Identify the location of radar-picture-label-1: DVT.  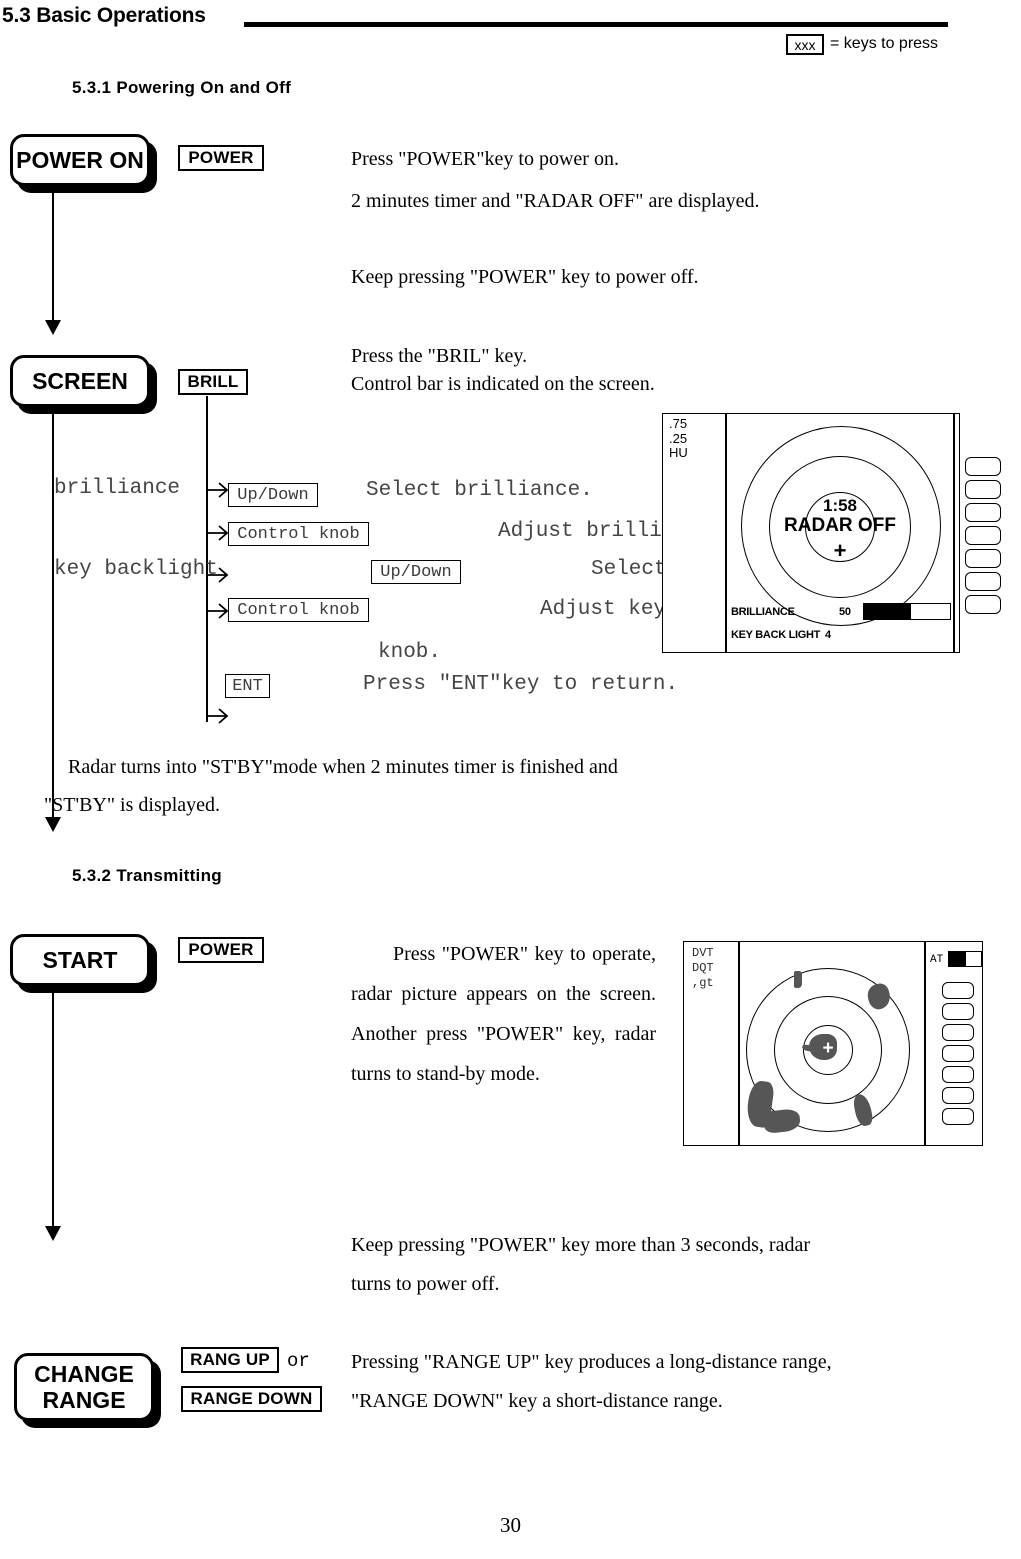
(703, 953).